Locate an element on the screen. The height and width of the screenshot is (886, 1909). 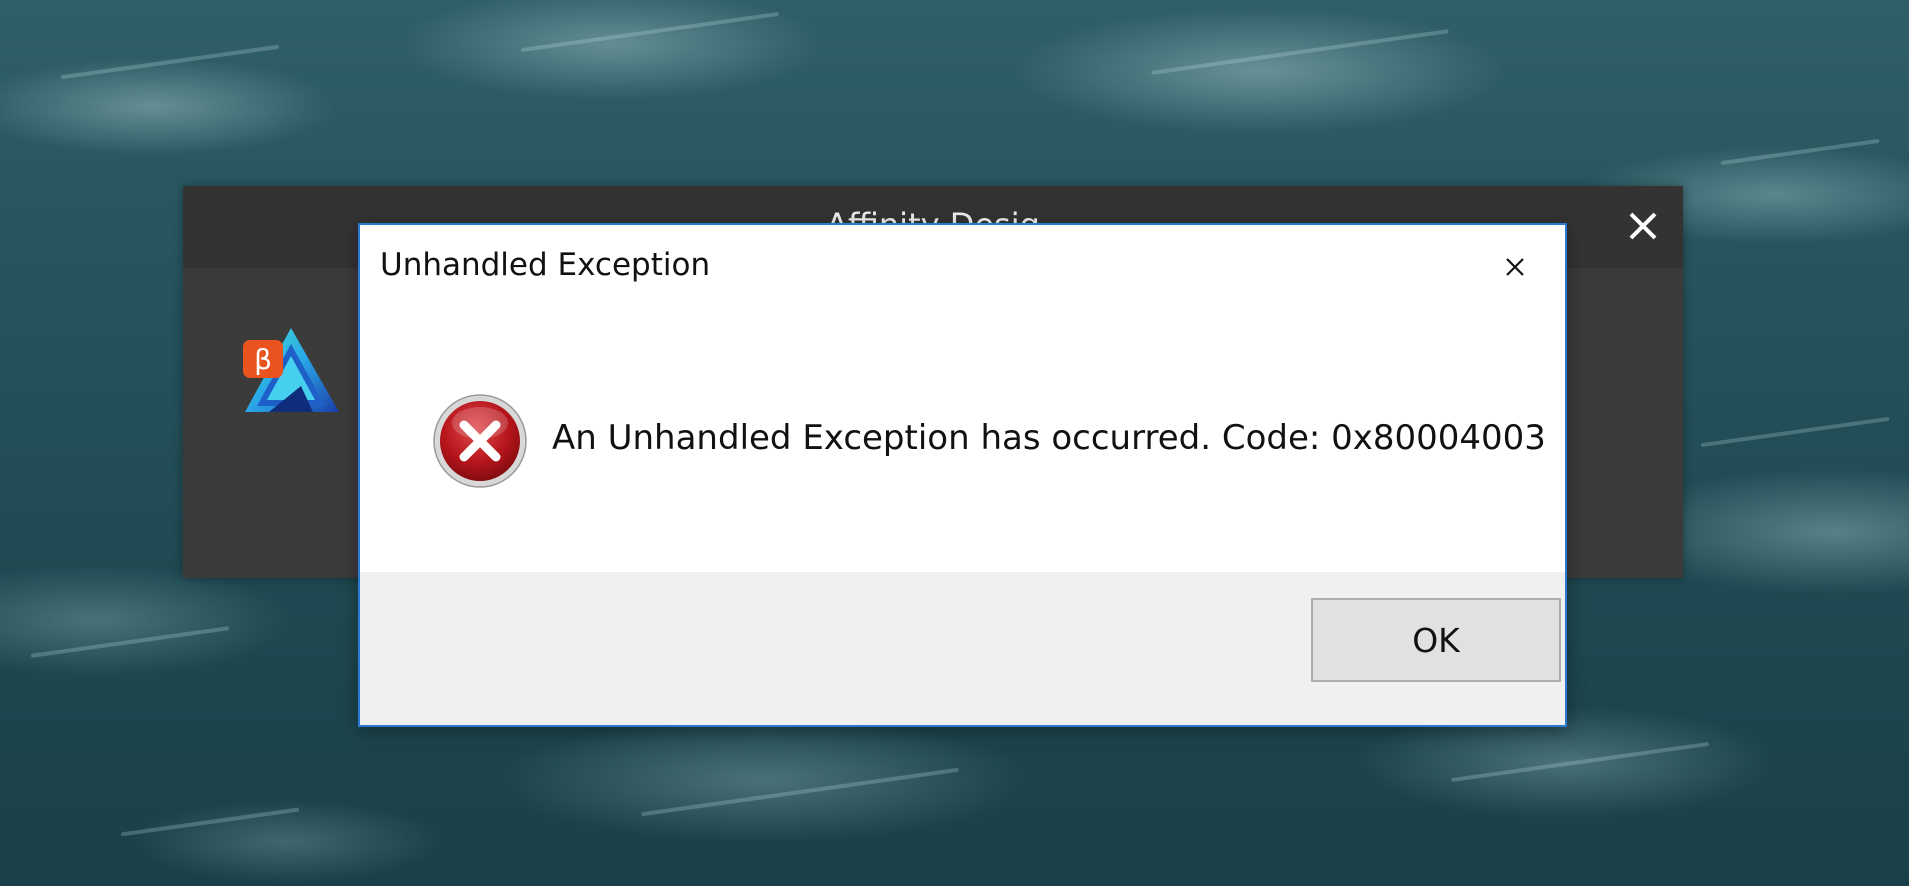
error-icon is located at coordinates (480, 441).